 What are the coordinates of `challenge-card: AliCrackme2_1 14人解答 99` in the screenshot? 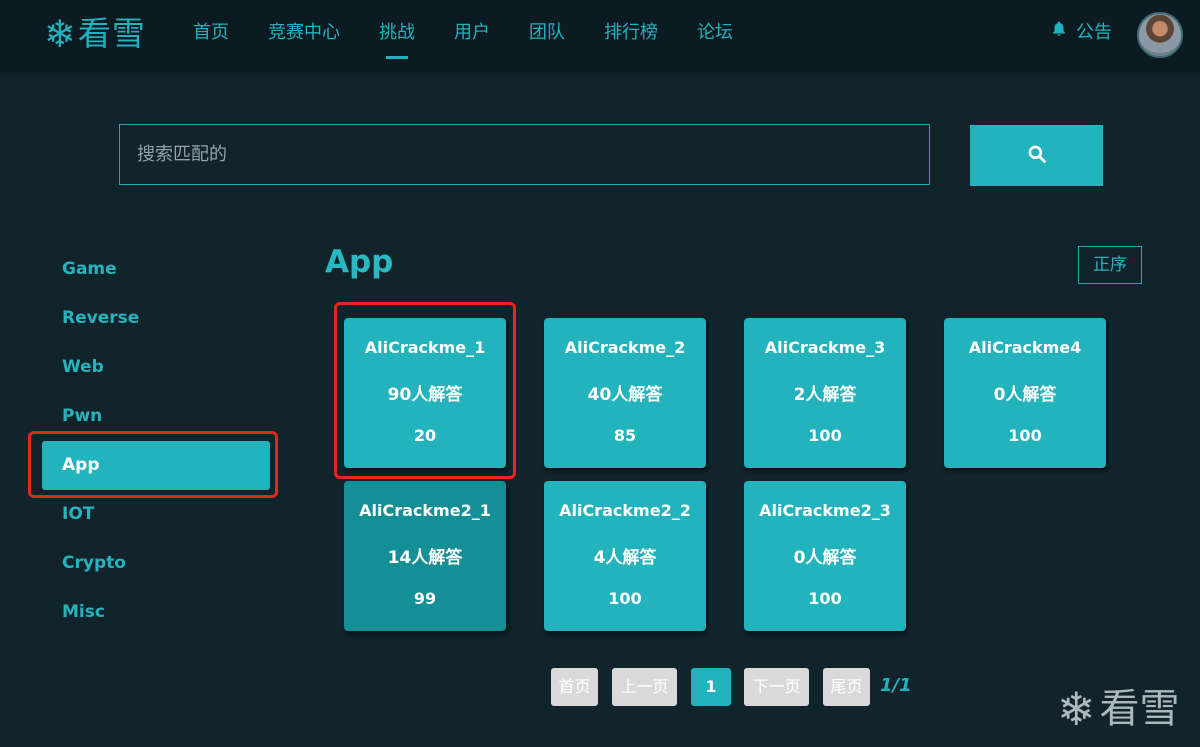 It's located at (425, 556).